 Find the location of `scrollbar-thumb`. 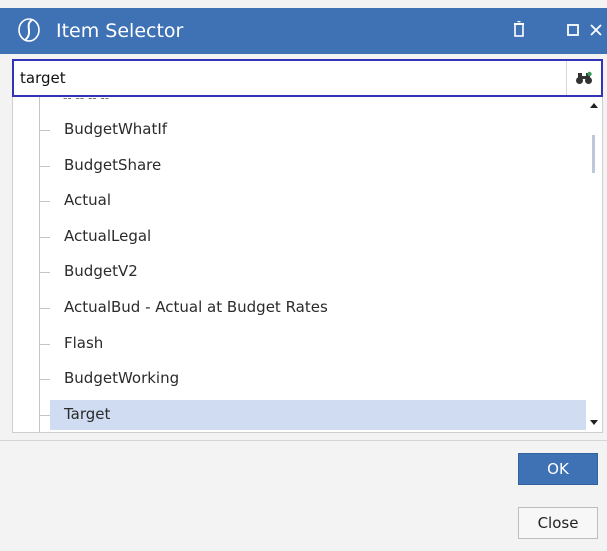

scrollbar-thumb is located at coordinates (593, 154).